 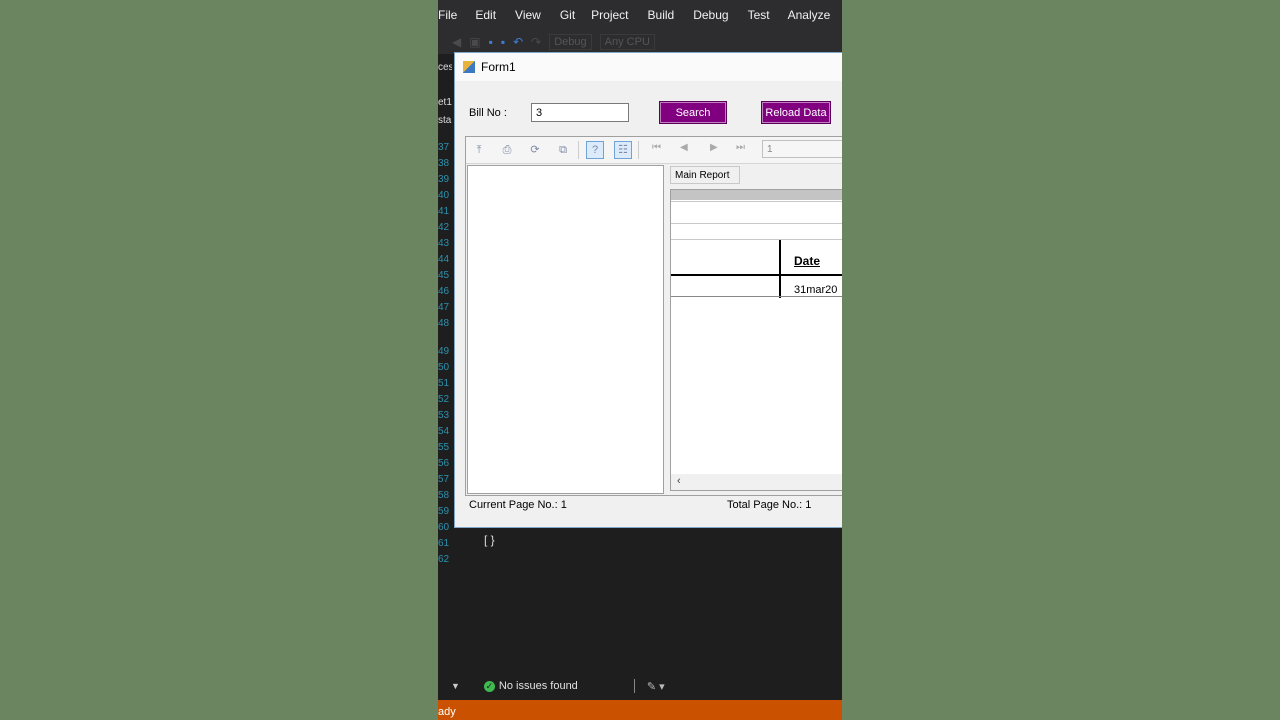 What do you see at coordinates (528, 15) in the screenshot?
I see `menu-view: View` at bounding box center [528, 15].